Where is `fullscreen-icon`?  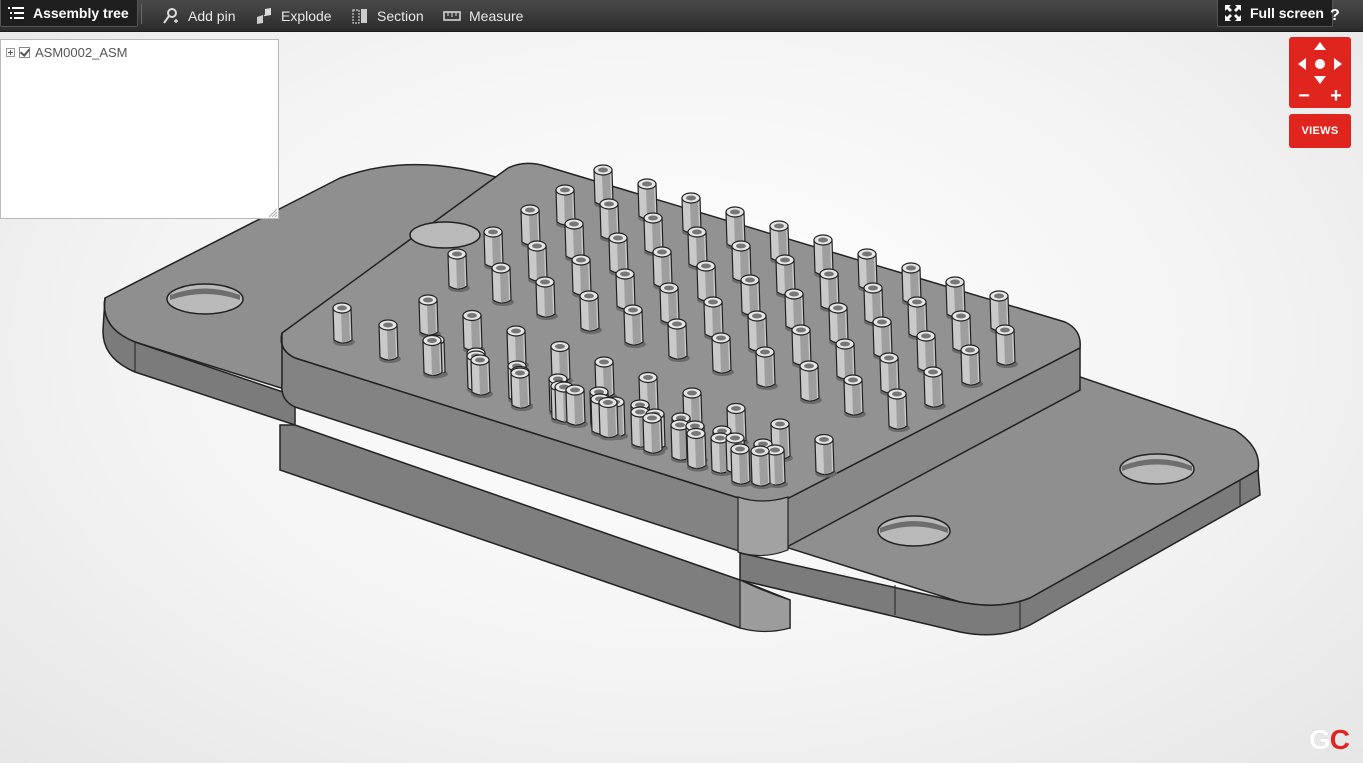 fullscreen-icon is located at coordinates (1233, 13).